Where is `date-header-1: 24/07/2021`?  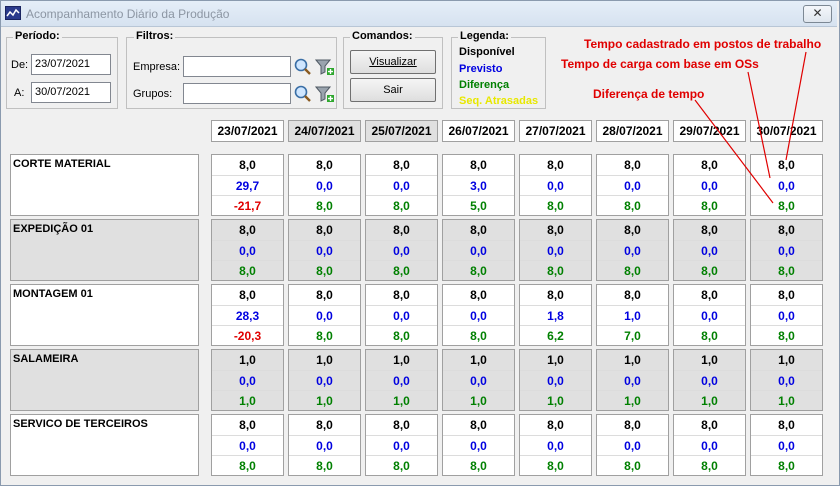
date-header-1: 24/07/2021 is located at coordinates (324, 131).